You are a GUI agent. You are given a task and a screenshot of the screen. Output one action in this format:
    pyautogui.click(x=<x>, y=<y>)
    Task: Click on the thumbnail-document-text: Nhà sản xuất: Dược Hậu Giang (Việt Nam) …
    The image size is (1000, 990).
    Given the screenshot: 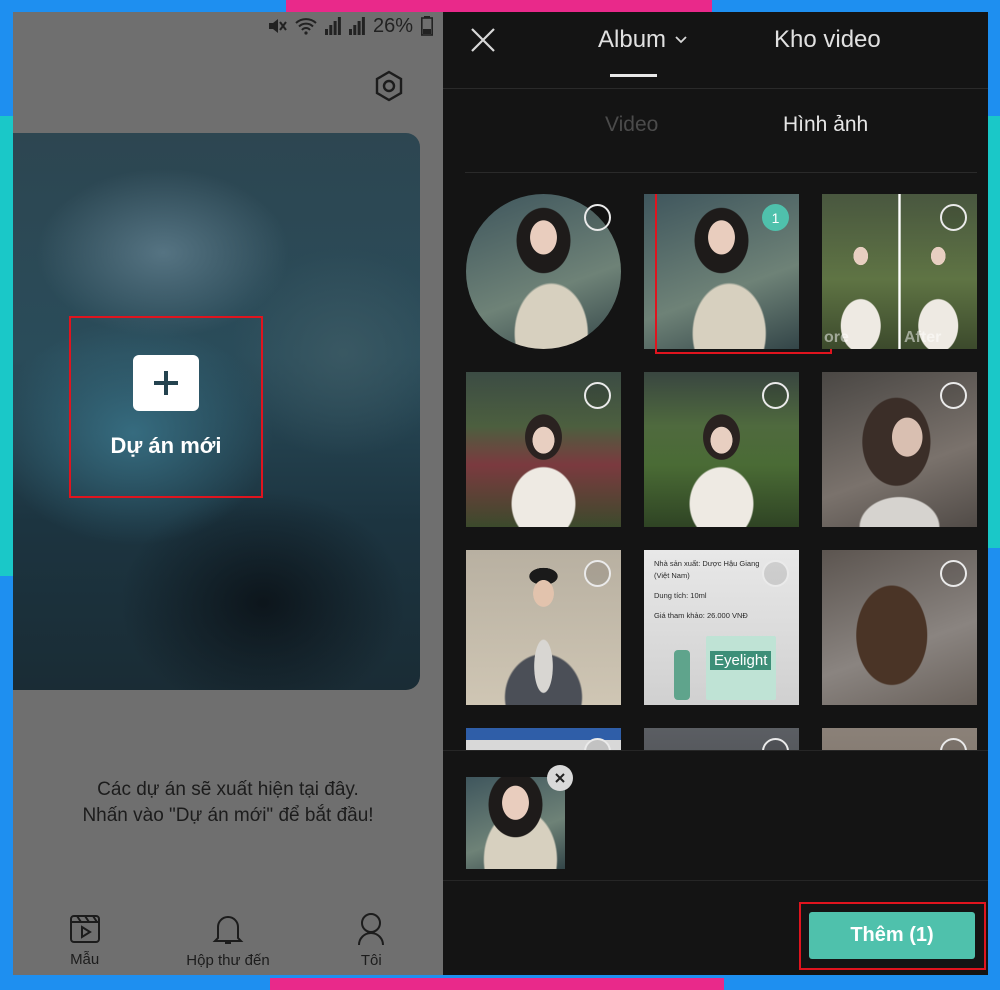 What is the action you would take?
    pyautogui.click(x=713, y=594)
    